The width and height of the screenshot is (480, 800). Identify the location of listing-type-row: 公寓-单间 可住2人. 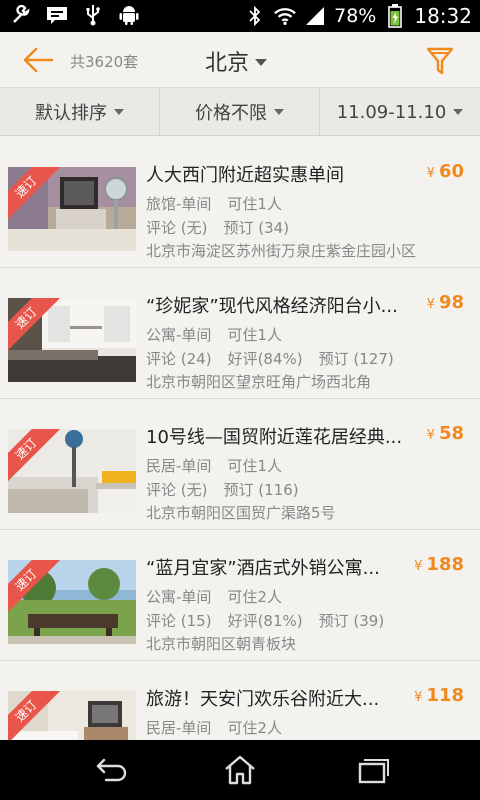
(222, 596).